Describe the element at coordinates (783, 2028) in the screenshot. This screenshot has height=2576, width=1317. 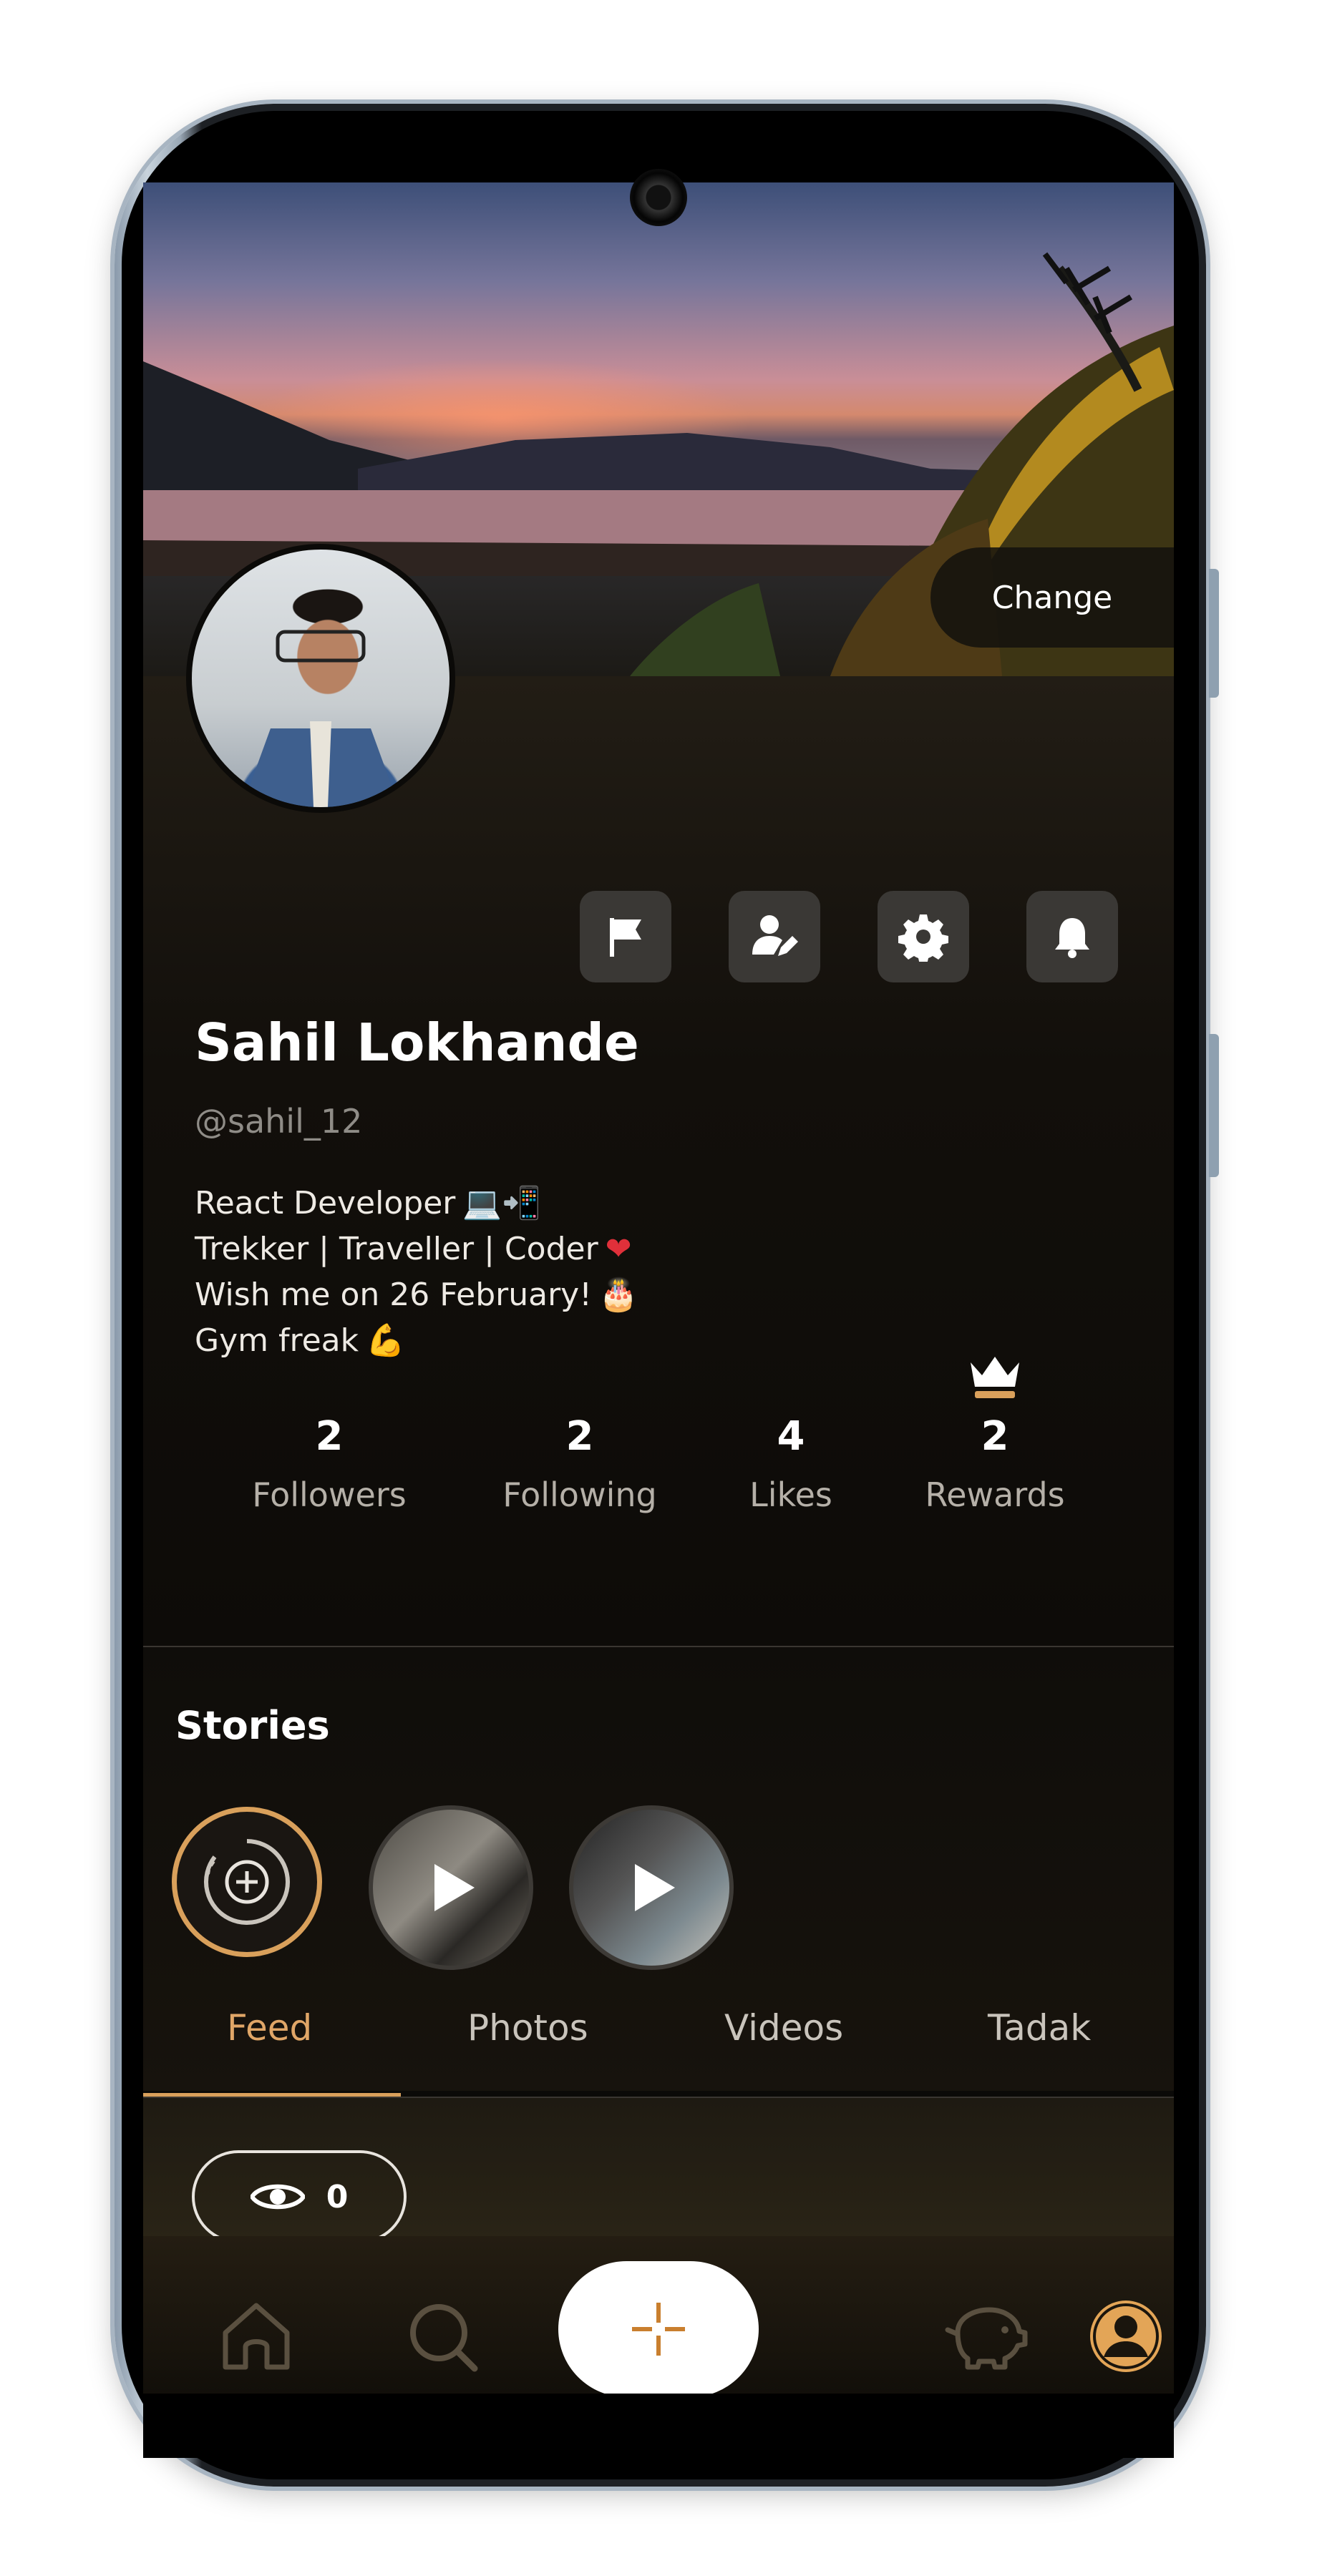
I see `tab-videos: Videos` at that location.